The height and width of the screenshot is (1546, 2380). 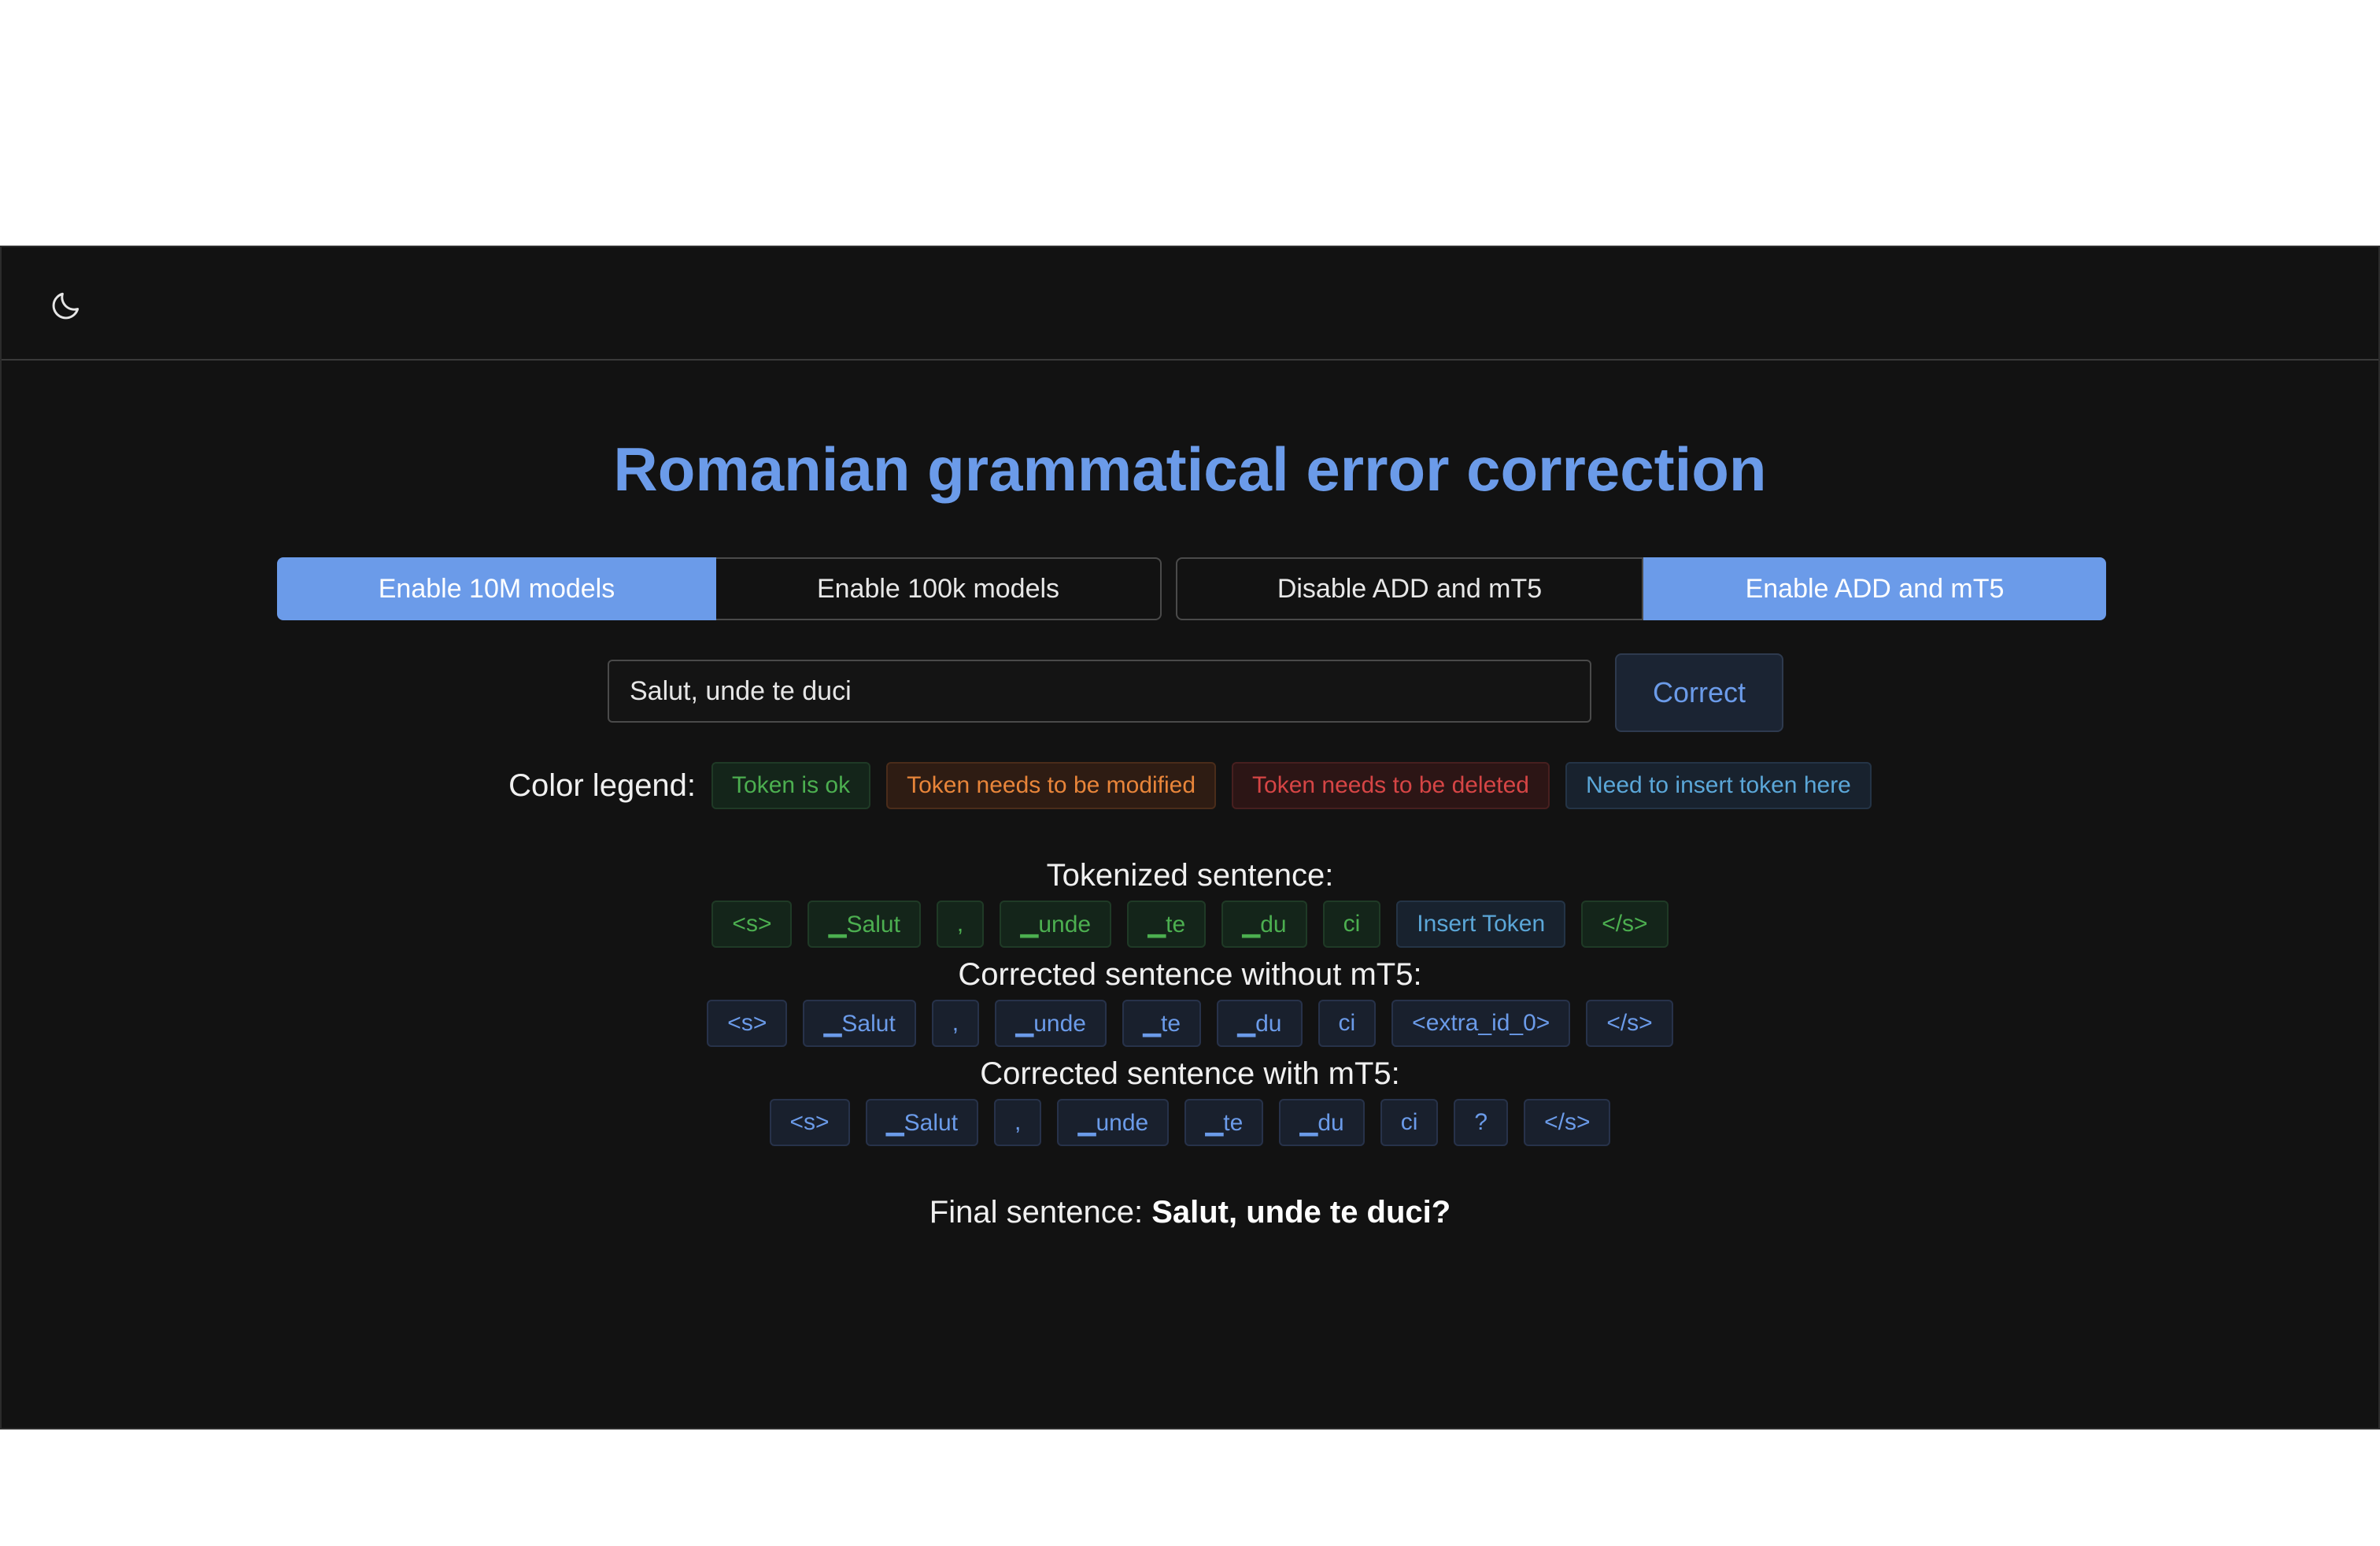 I want to click on theme-toggle-button, so click(x=66, y=305).